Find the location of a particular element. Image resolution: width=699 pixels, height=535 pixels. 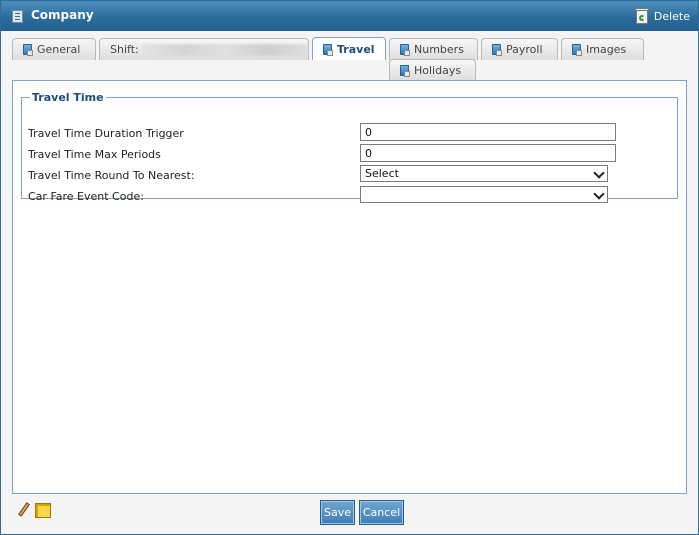

car-fare-event-code-label: Car Fare Event Code: is located at coordinates (86, 196).